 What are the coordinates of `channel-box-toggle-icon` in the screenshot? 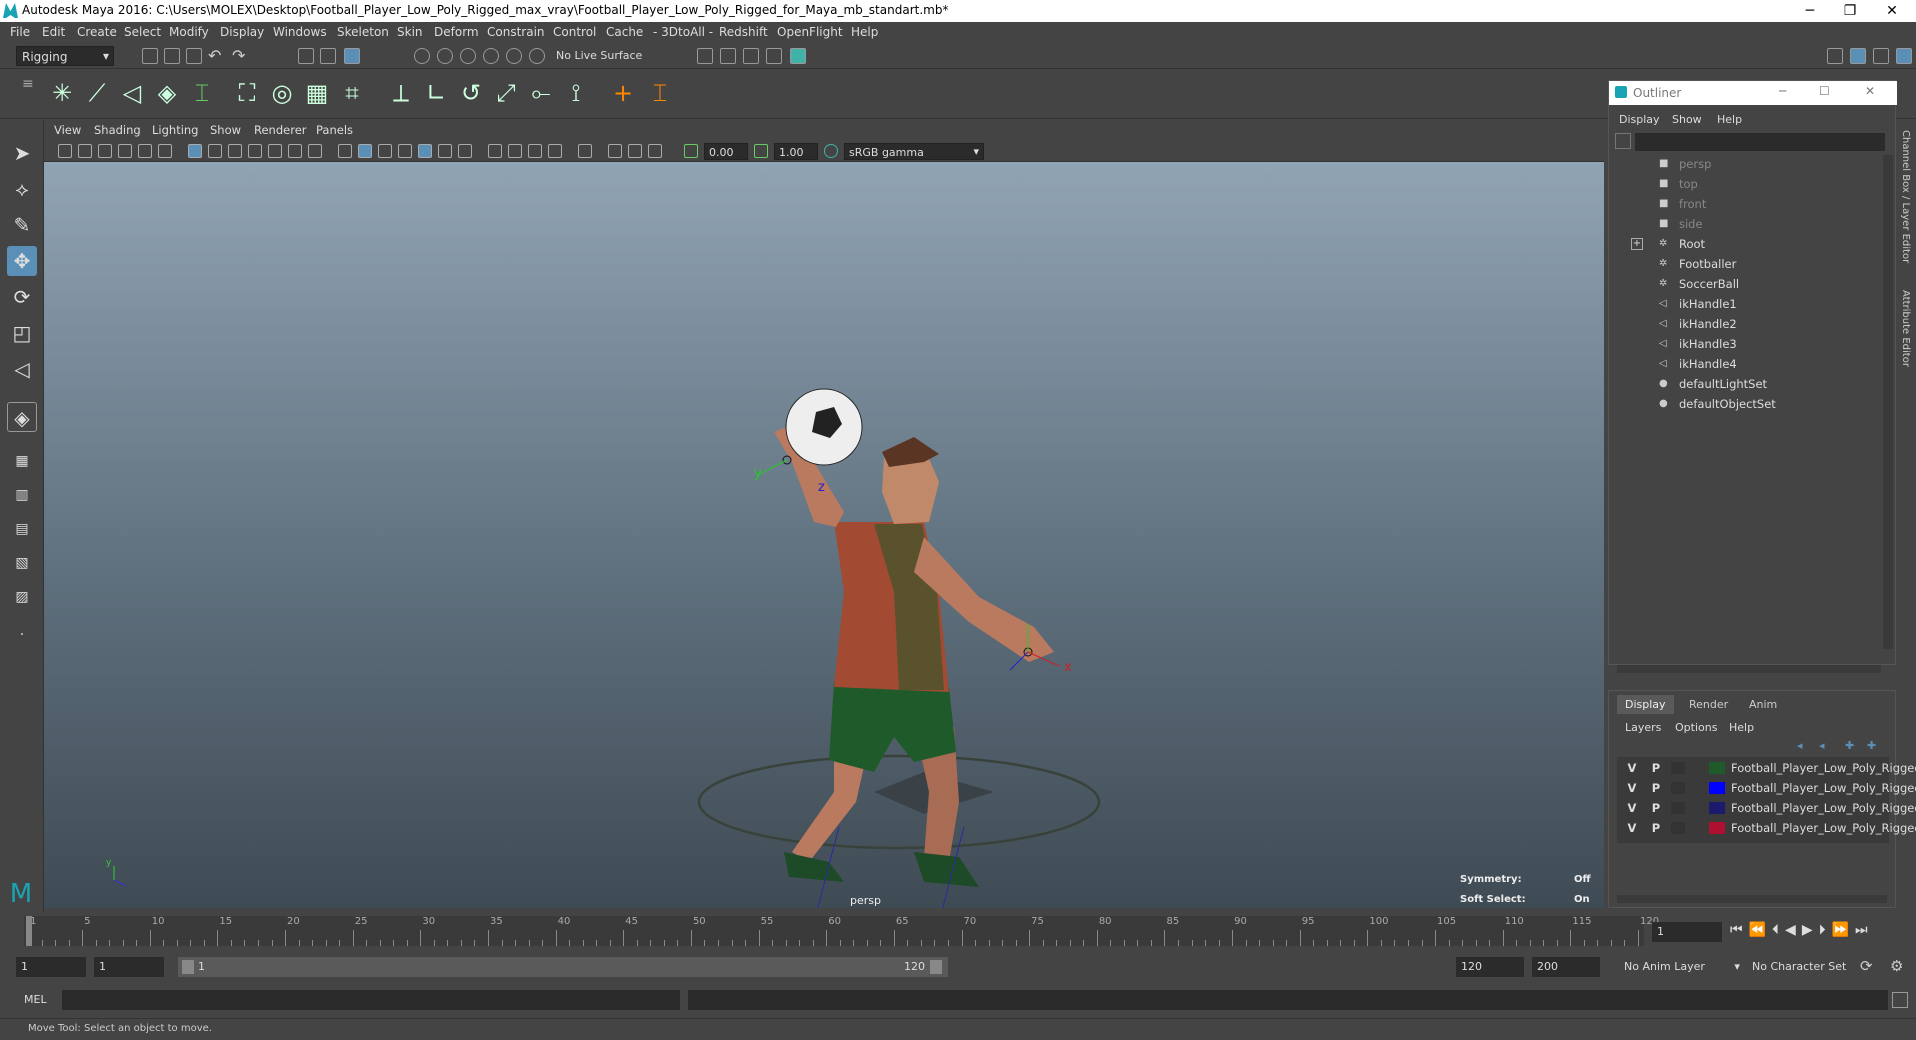 It's located at (1904, 56).